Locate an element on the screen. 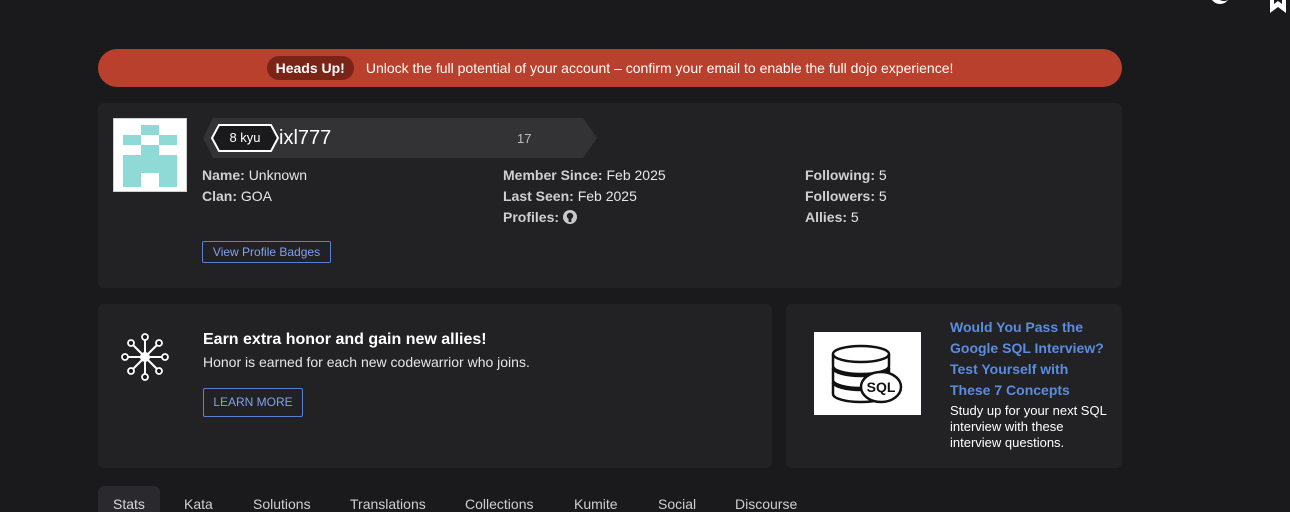 Image resolution: width=1290 pixels, height=512 pixels. tab-kumite: Kumite is located at coordinates (596, 499).